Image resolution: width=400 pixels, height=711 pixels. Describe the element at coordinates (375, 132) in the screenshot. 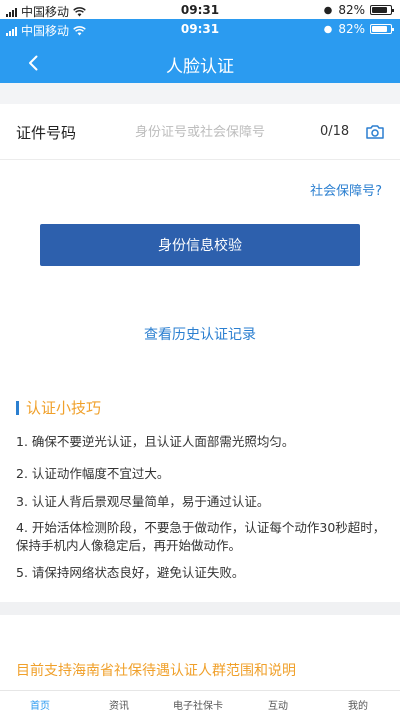

I see `camera-icon` at that location.